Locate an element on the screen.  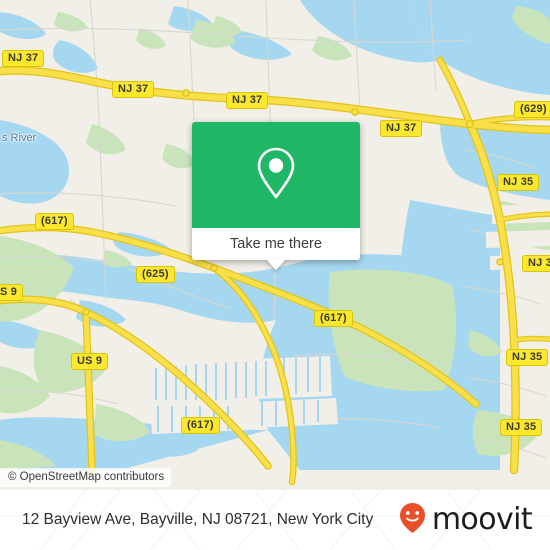
map-pin-icon is located at coordinates (276, 175).